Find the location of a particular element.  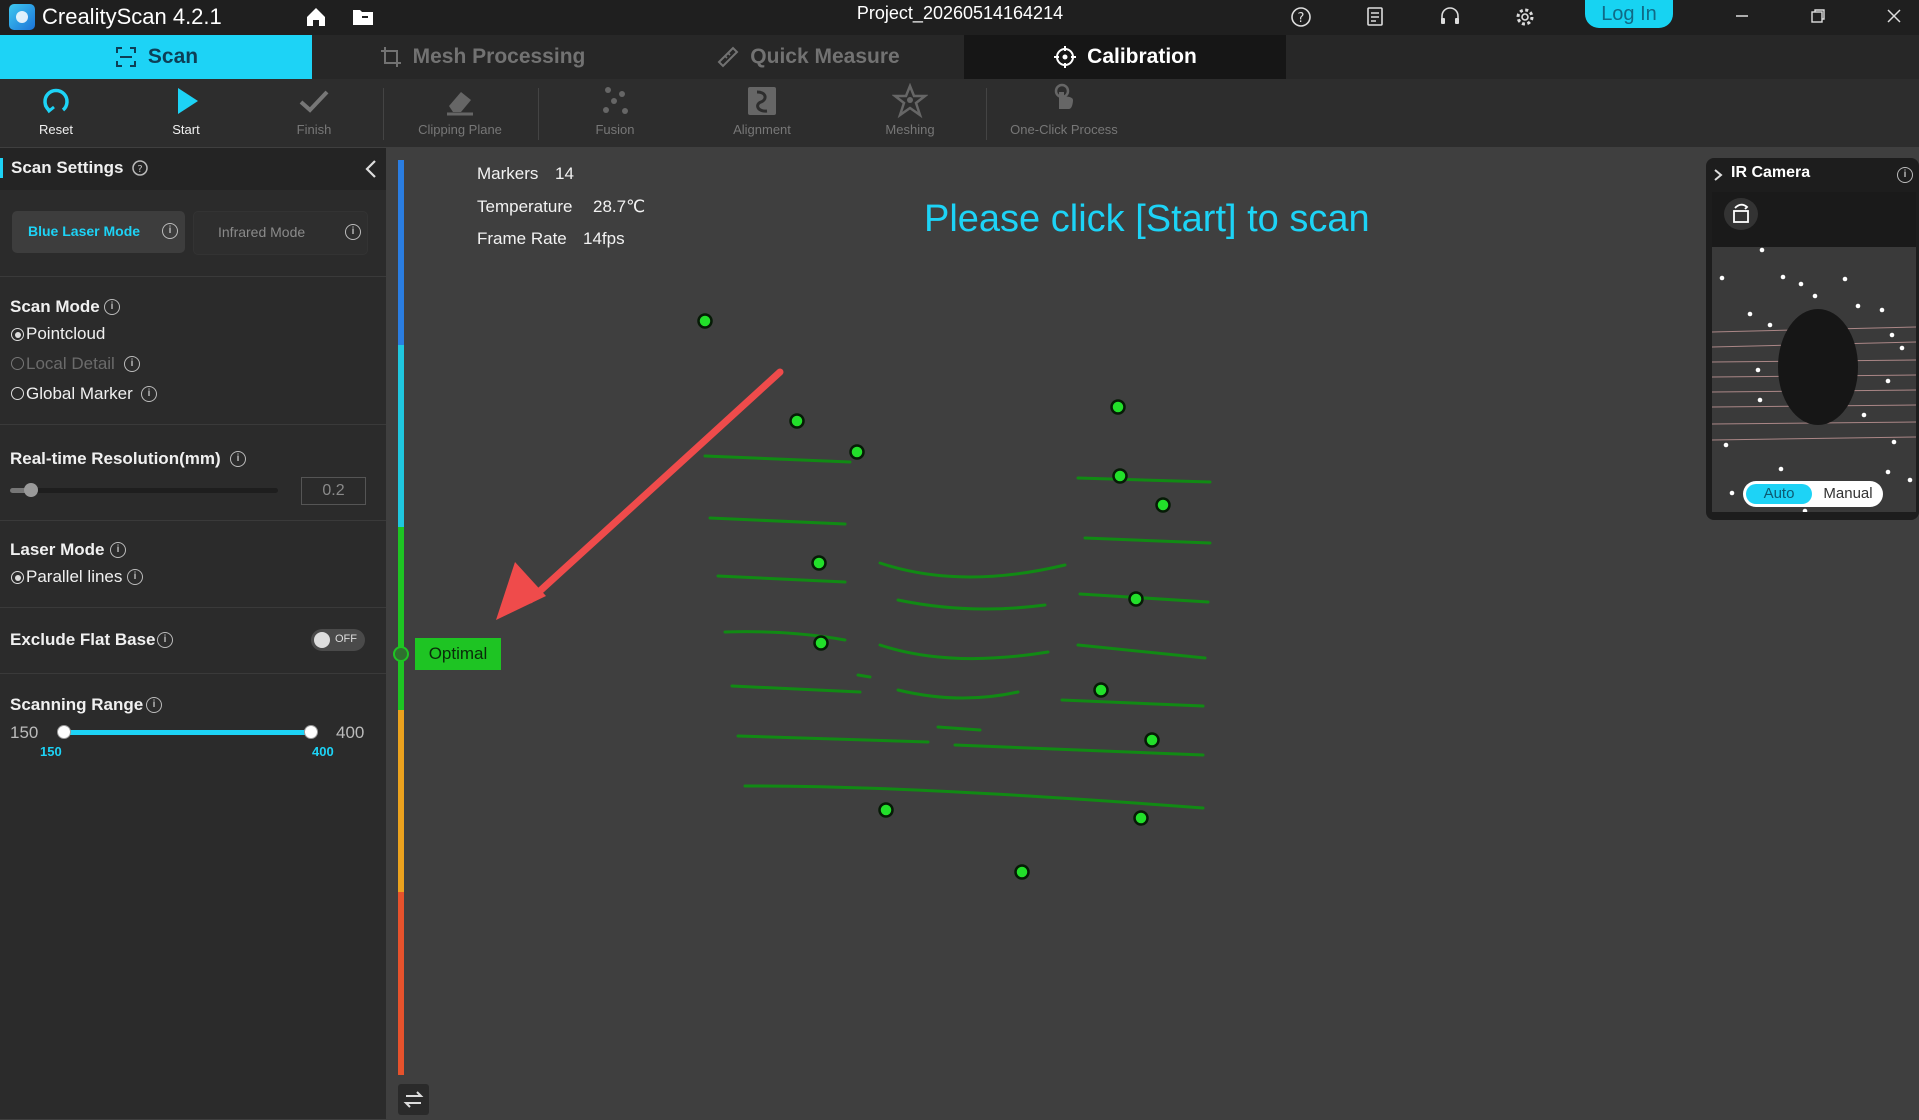

reset-icon is located at coordinates (56, 101).